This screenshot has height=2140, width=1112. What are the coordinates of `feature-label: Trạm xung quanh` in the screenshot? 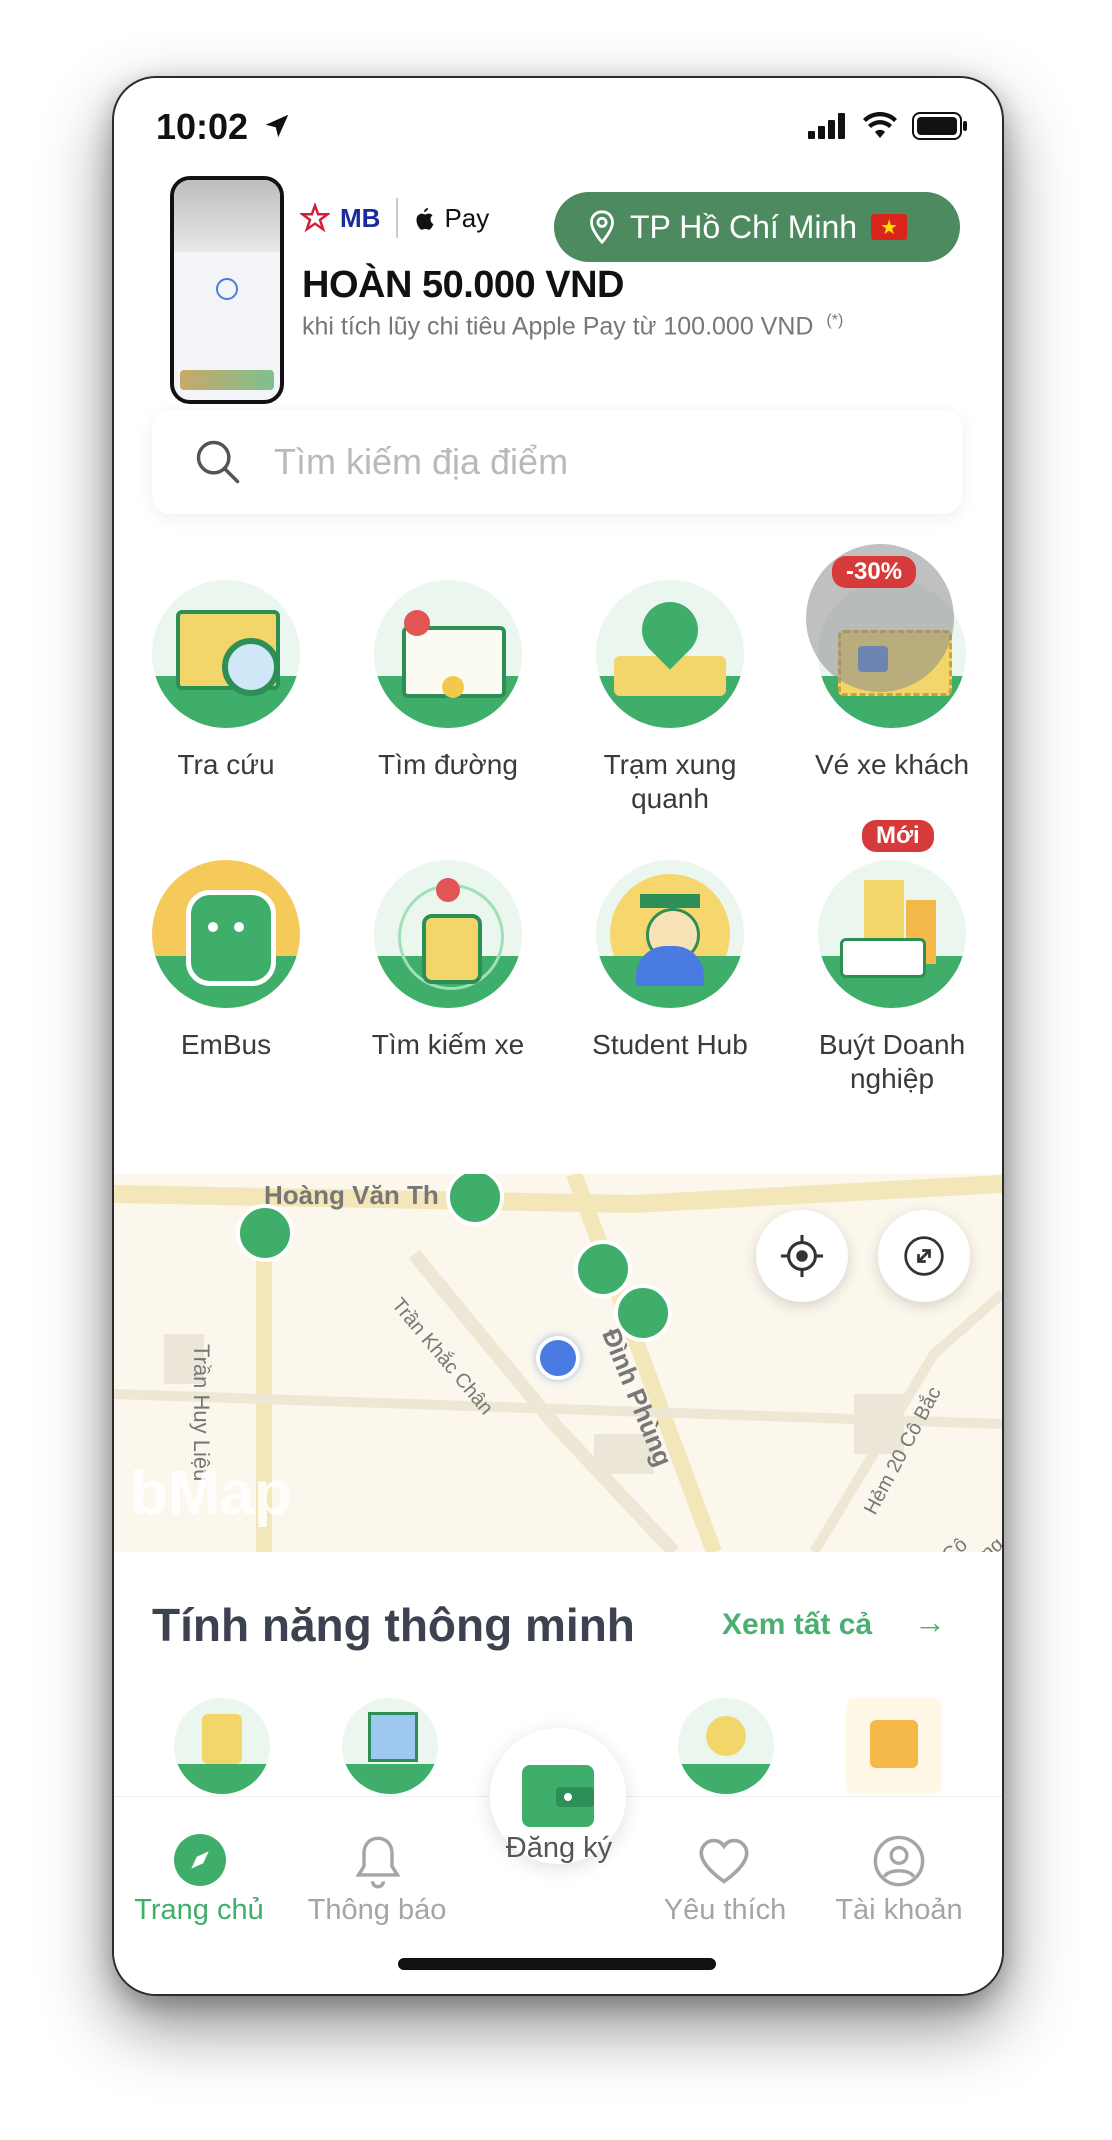 It's located at (670, 781).